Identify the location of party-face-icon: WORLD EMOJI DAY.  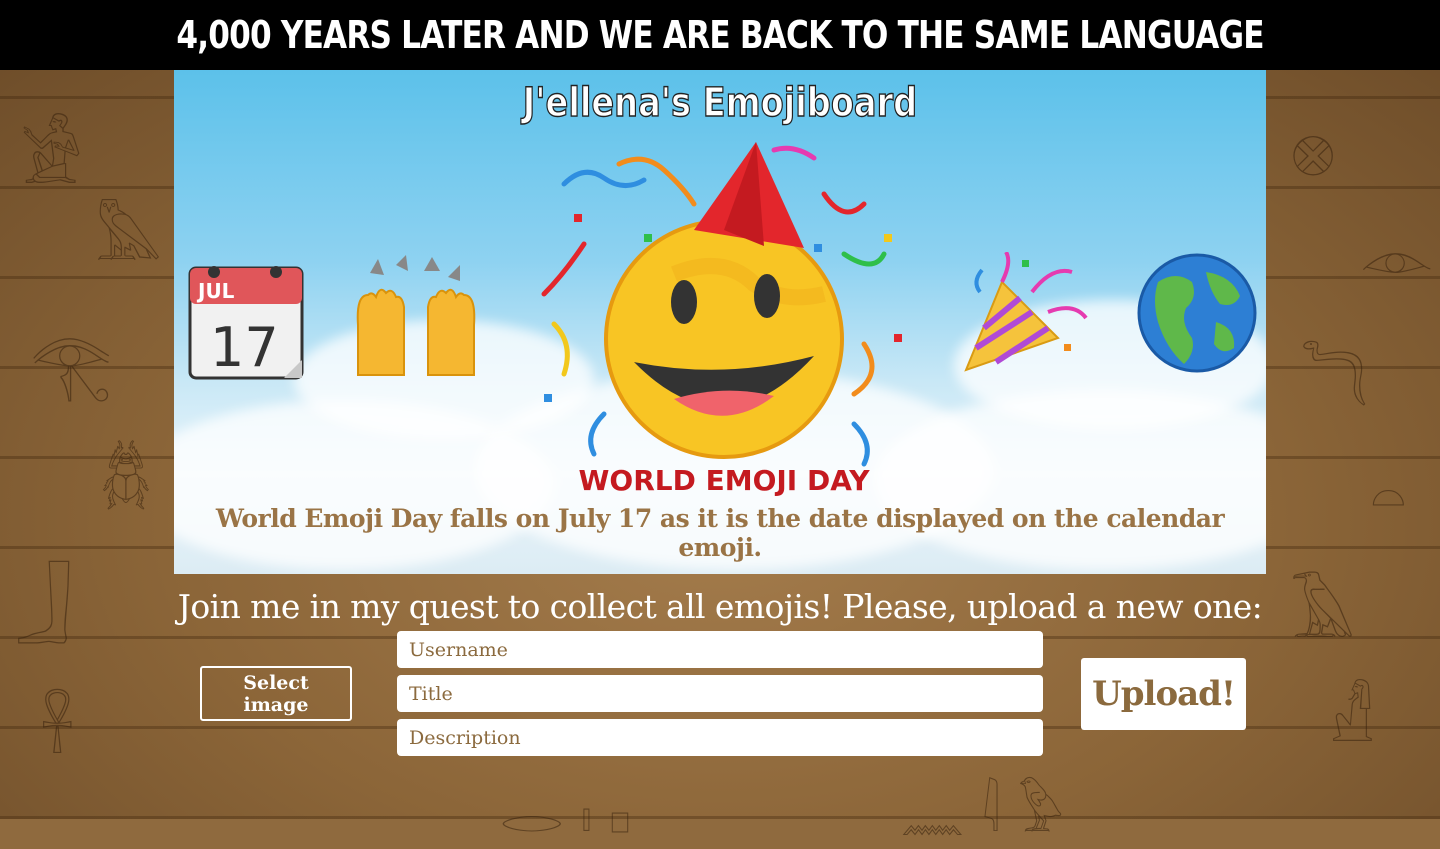
(721, 319).